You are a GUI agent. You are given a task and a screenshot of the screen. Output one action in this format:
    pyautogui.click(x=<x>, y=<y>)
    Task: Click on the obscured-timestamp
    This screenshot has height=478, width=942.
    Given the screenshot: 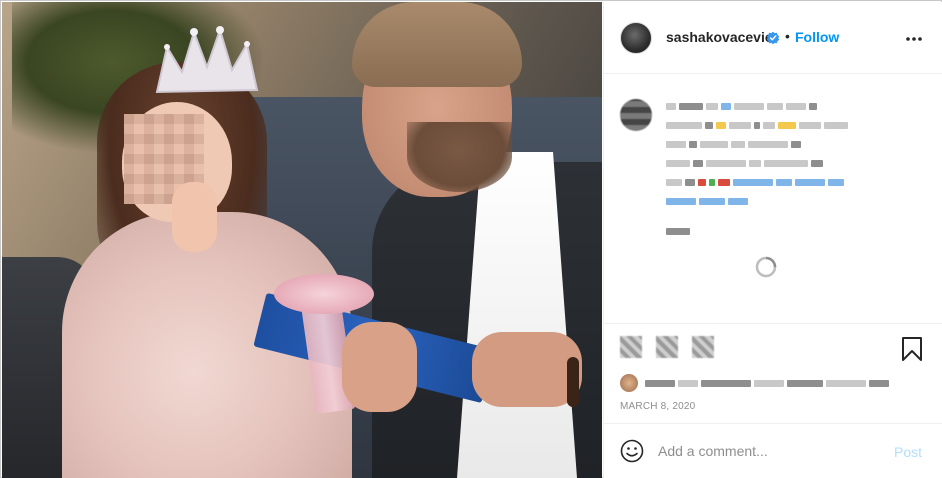 What is the action you would take?
    pyautogui.click(x=678, y=231)
    